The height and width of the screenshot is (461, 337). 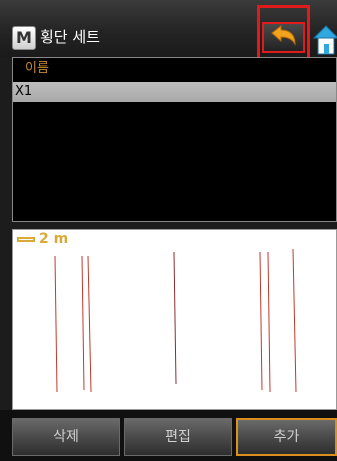 What do you see at coordinates (286, 437) in the screenshot?
I see `add-button: 추가` at bounding box center [286, 437].